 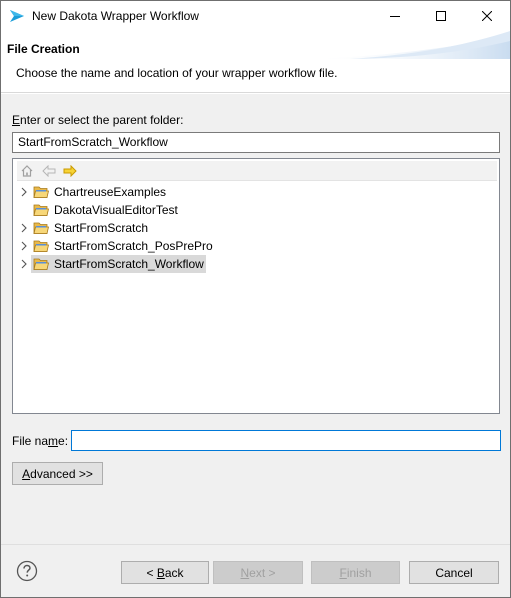 What do you see at coordinates (57, 473) in the screenshot?
I see `advanced-button: Advanced >>` at bounding box center [57, 473].